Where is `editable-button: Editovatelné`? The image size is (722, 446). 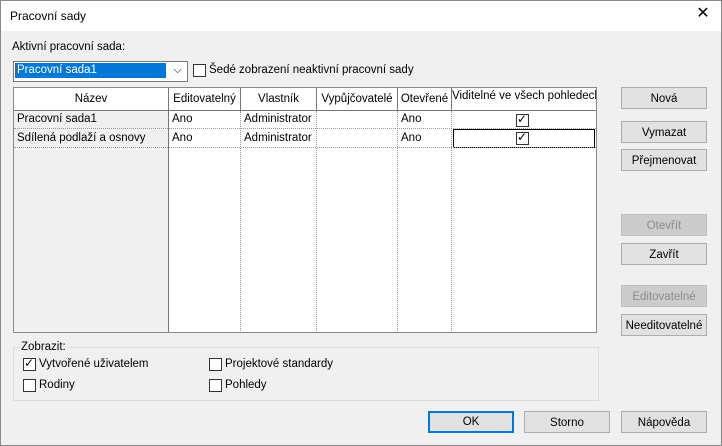
editable-button: Editovatelné is located at coordinates (664, 296).